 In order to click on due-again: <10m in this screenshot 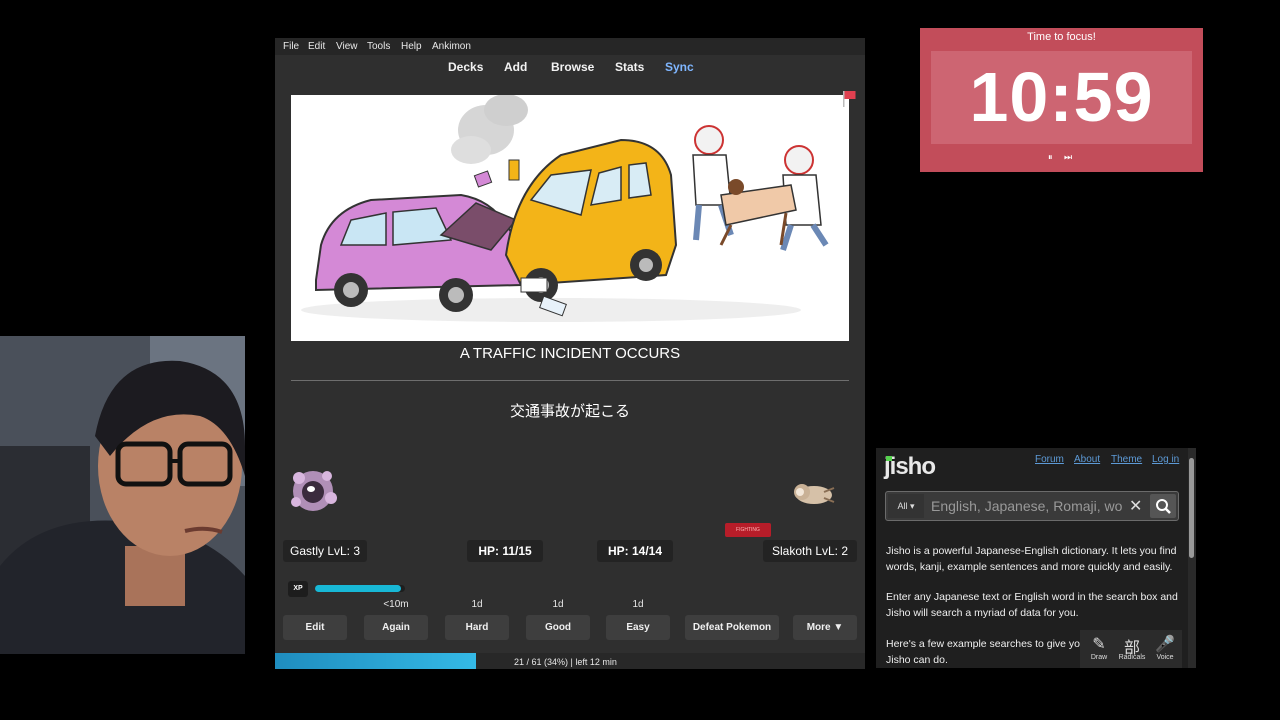, I will do `click(396, 604)`.